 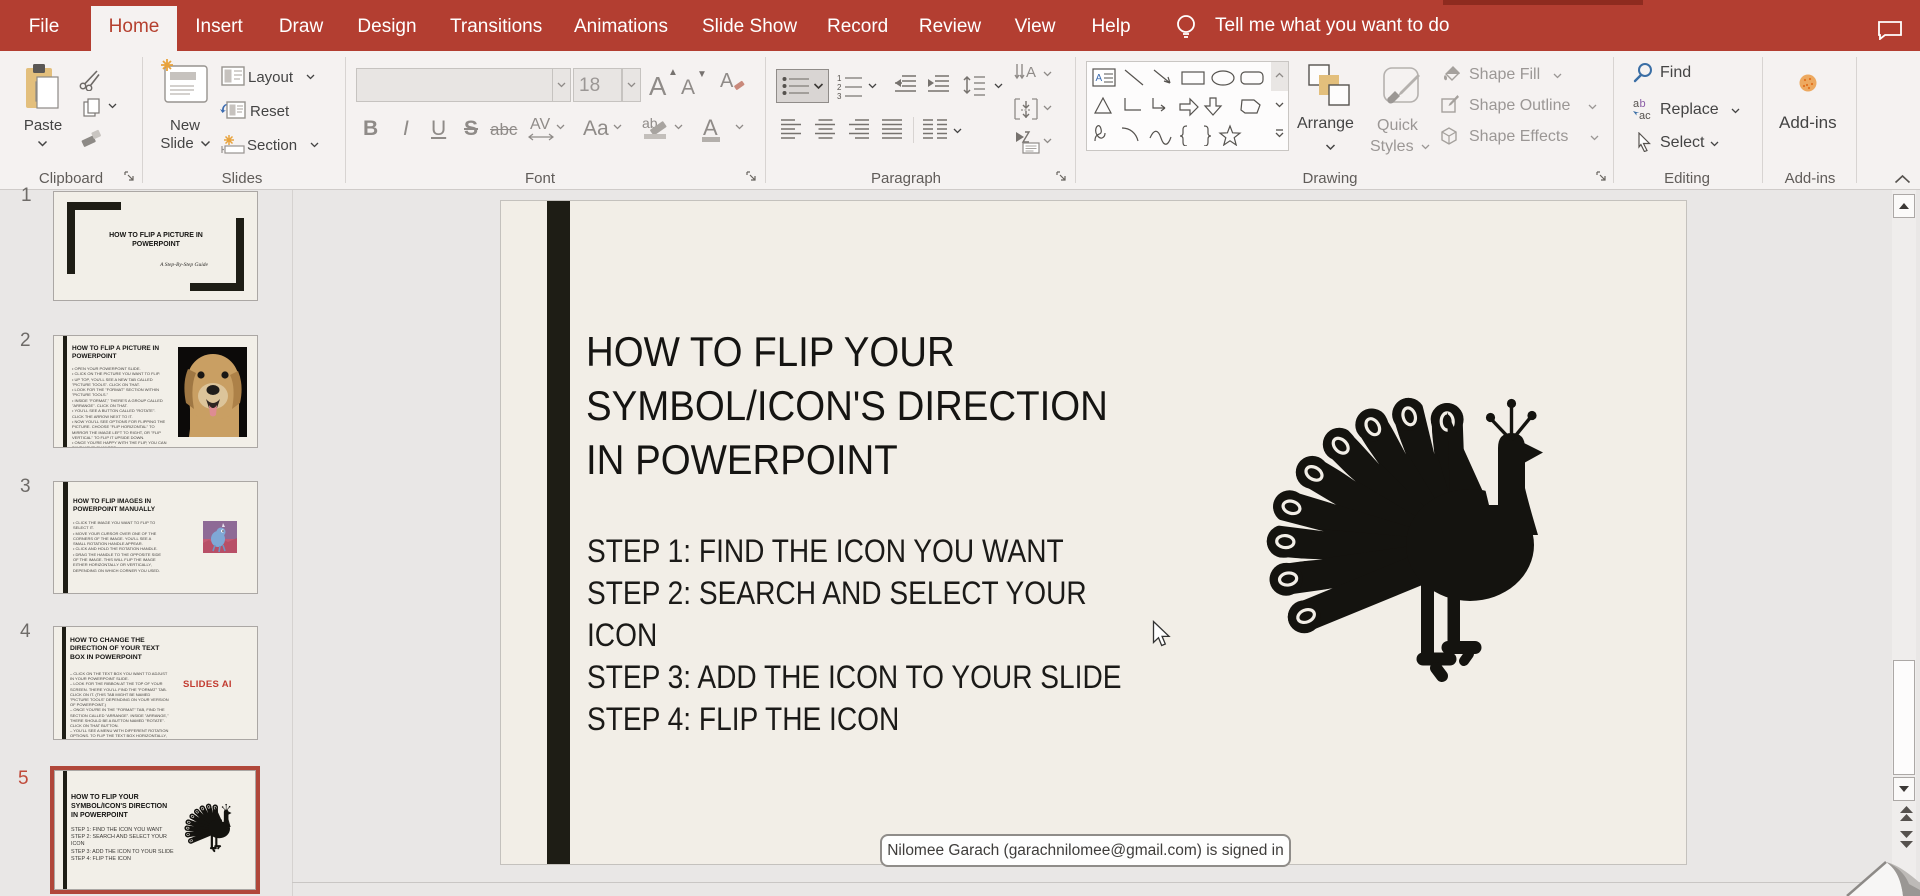 What do you see at coordinates (839, 95) in the screenshot?
I see `svg-text: 3` at bounding box center [839, 95].